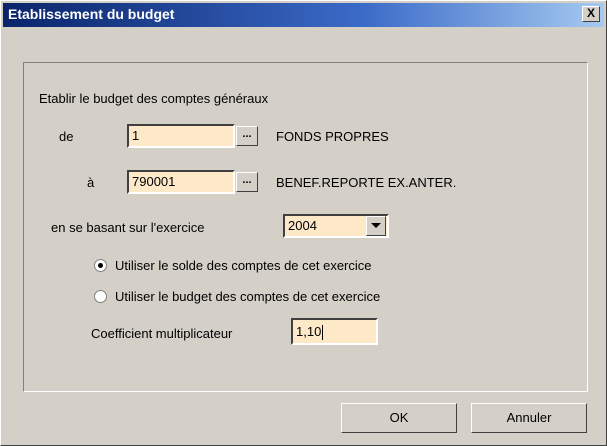 The image size is (607, 446). What do you see at coordinates (128, 227) in the screenshot?
I see `exercise-label: en se basant sur l'exercice` at bounding box center [128, 227].